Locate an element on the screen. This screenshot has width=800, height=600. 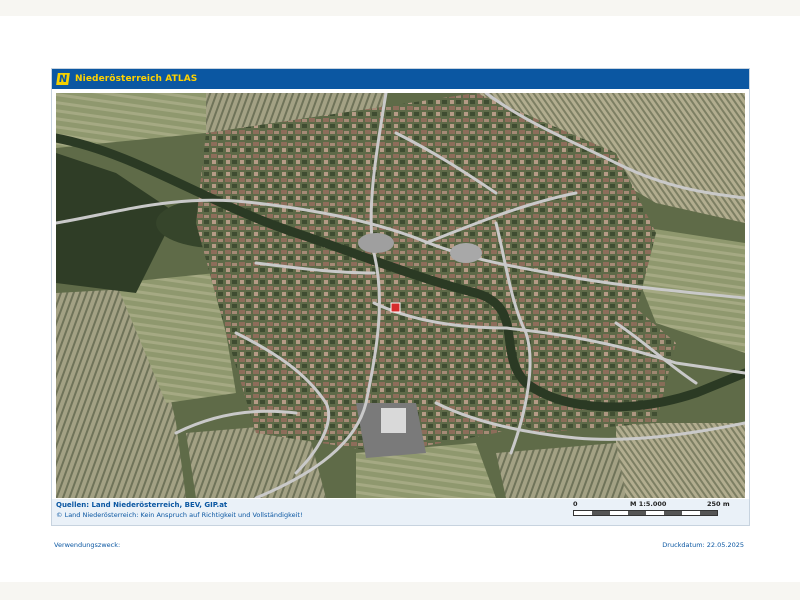
scale-start-label: 0 is located at coordinates (575, 504).